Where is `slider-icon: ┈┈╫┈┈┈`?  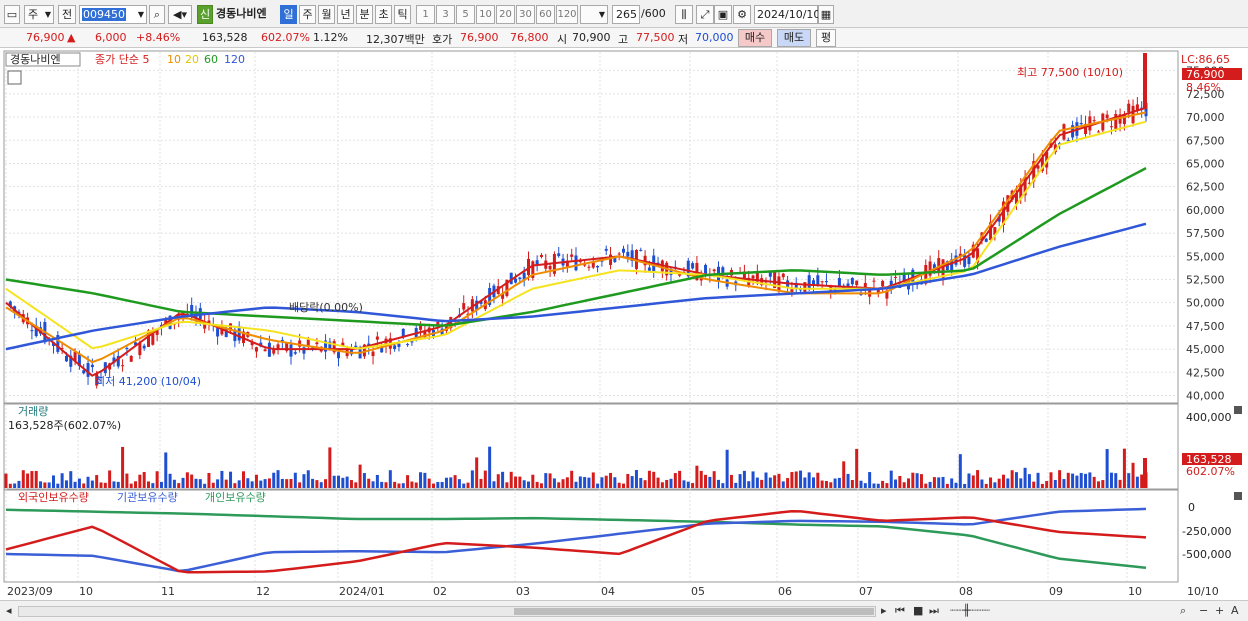
slider-icon: ┈┈╫┈┈┈ is located at coordinates (970, 610).